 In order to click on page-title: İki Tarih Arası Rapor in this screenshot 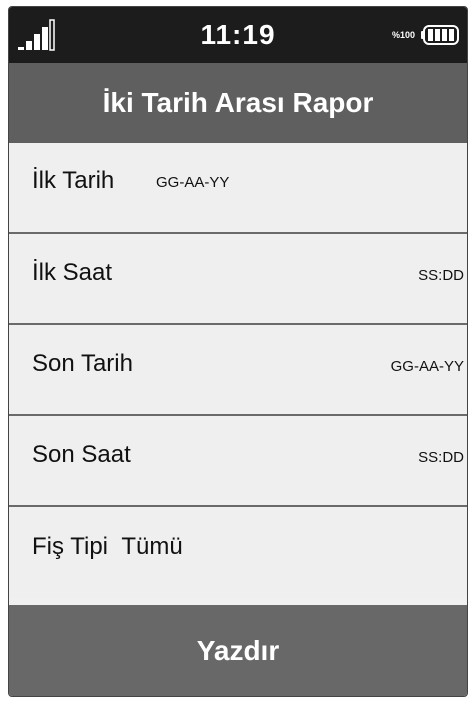, I will do `click(238, 102)`.